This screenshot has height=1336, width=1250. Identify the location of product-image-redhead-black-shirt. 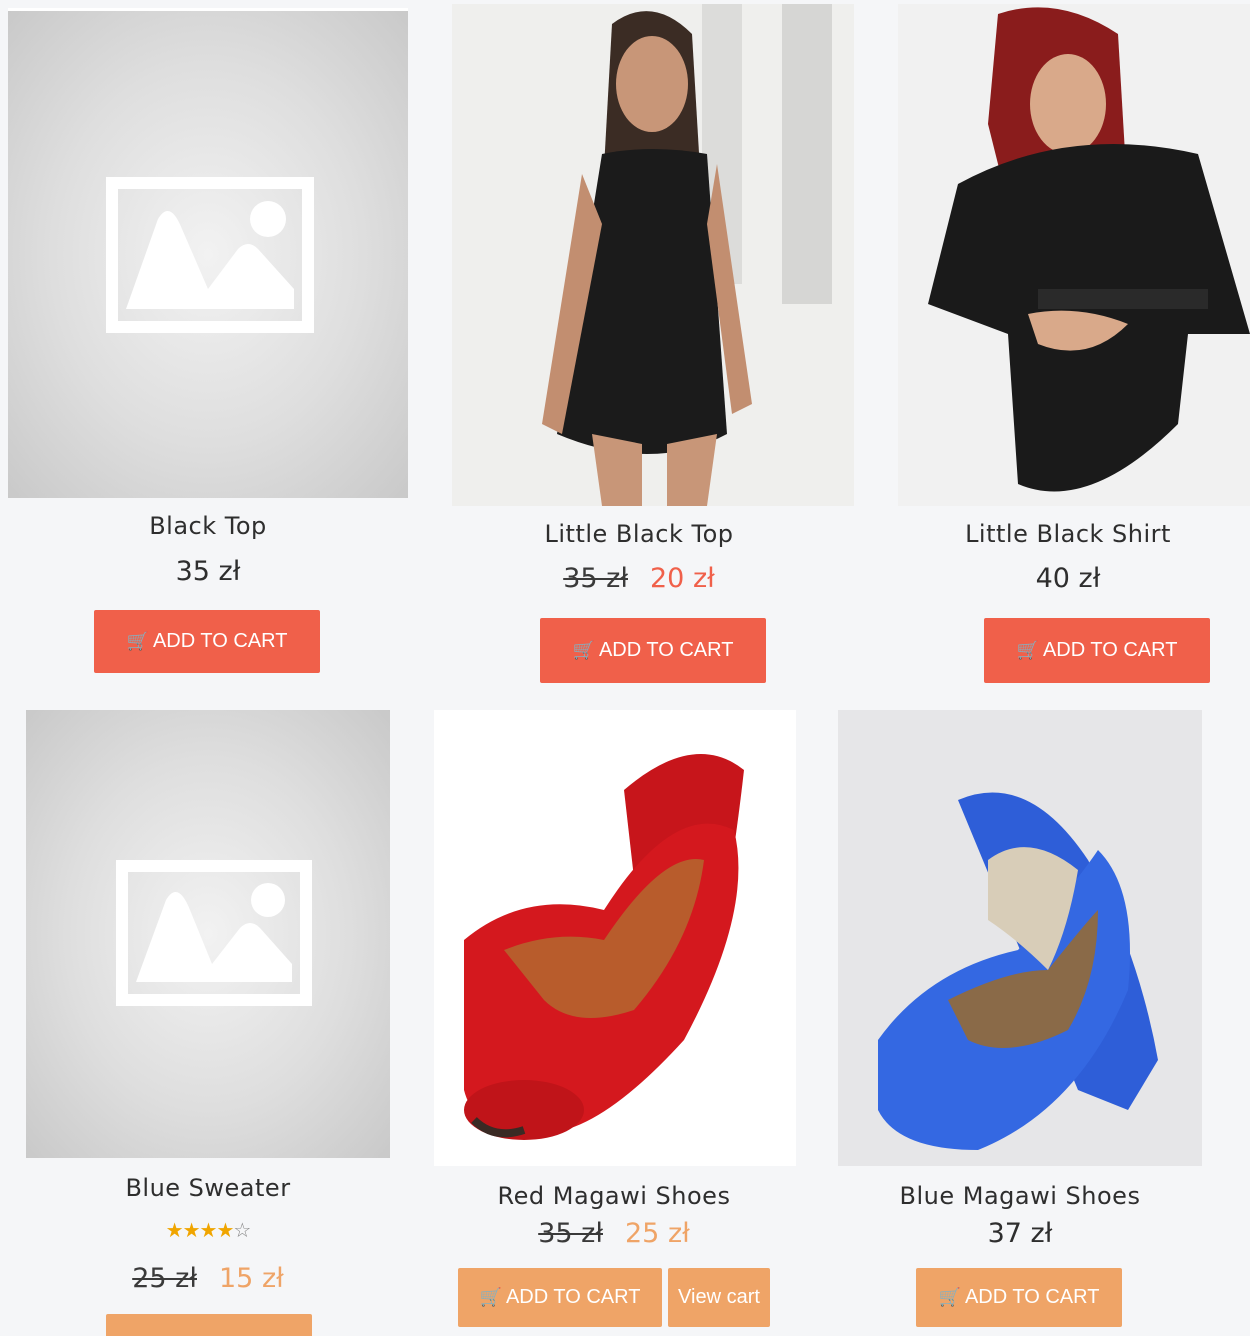
(1074, 255).